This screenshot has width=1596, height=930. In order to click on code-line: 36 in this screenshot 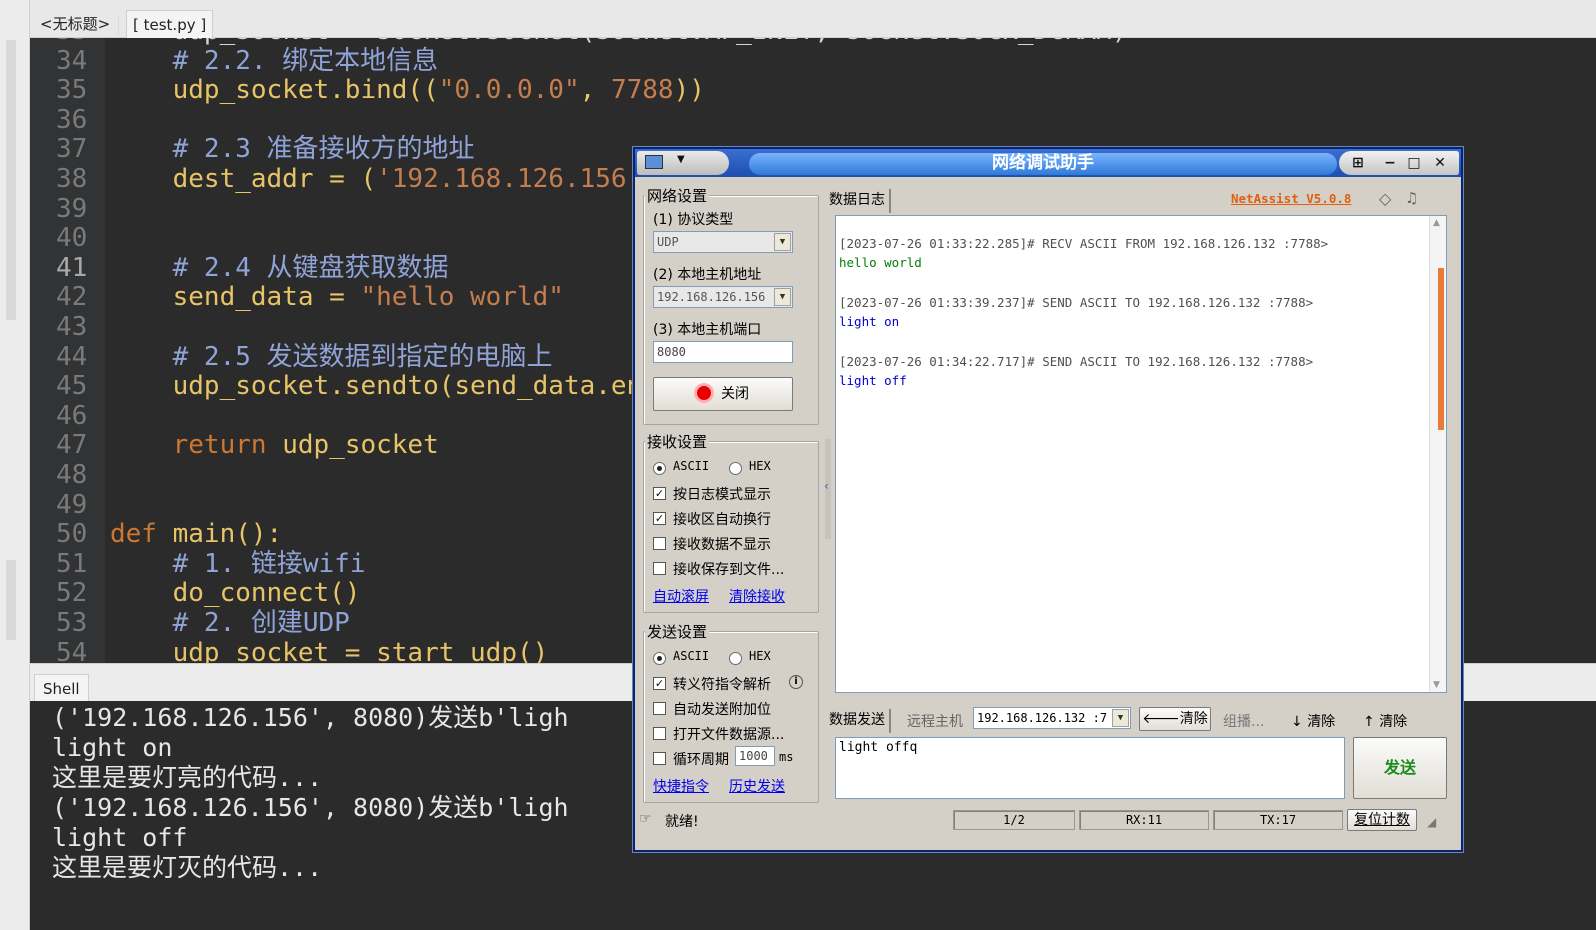, I will do `click(813, 120)`.